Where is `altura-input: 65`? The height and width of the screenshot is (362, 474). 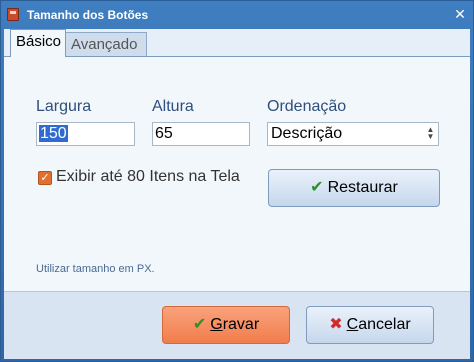 altura-input: 65 is located at coordinates (201, 134).